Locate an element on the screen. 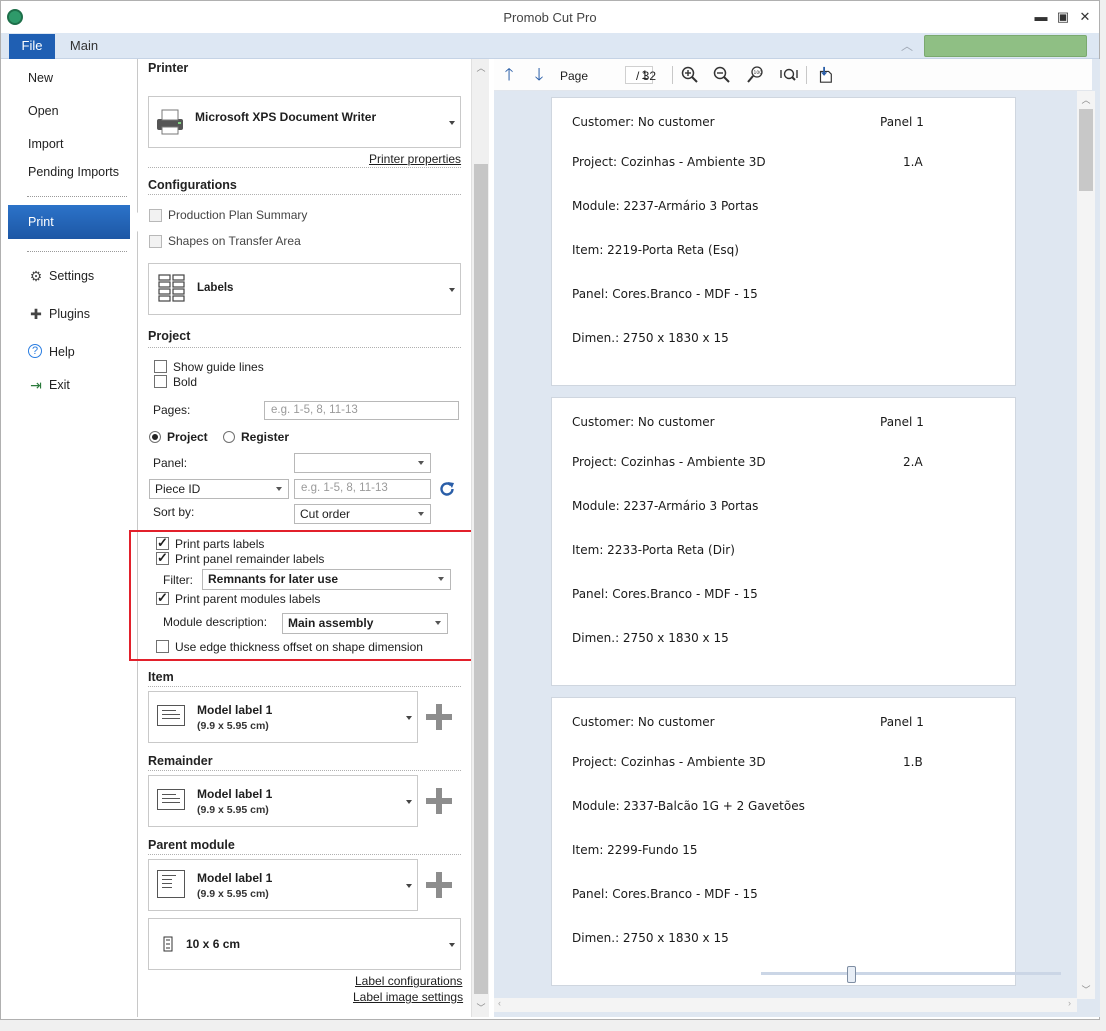  show-guide-lines-checkbox is located at coordinates (160, 366).